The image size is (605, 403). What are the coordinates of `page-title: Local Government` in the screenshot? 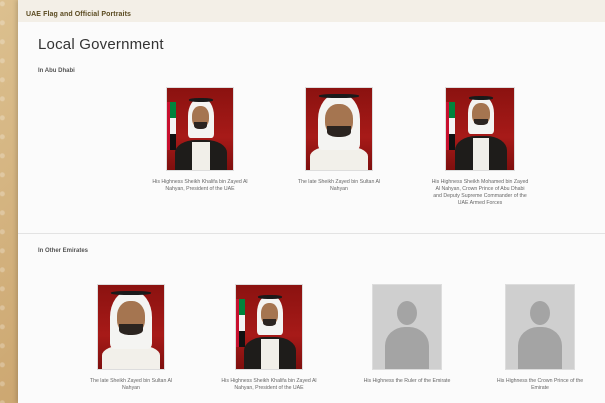 It's located at (101, 44).